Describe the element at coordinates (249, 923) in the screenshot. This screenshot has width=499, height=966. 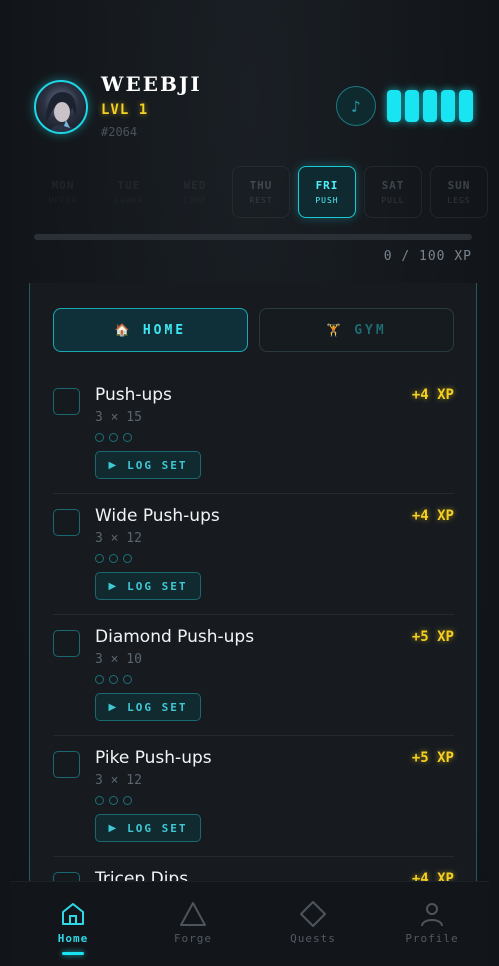
I see `bottom-nav: Home Forge Quests Profile` at that location.